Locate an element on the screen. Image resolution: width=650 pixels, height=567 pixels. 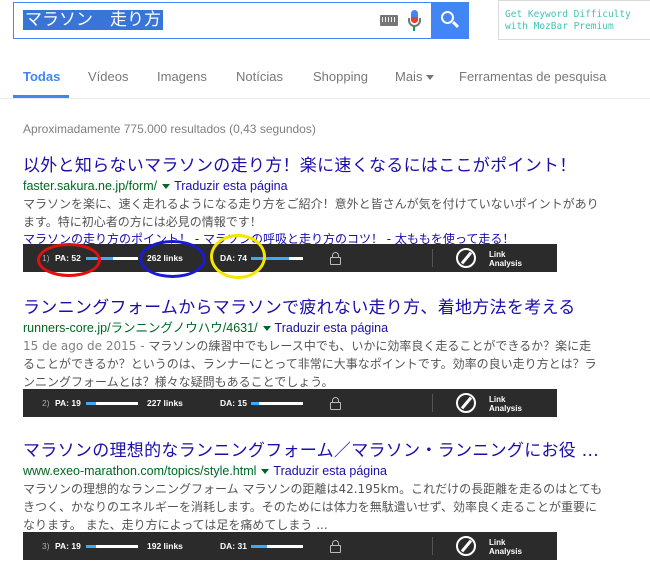
mozbar-rank: 3) is located at coordinates (46, 546).